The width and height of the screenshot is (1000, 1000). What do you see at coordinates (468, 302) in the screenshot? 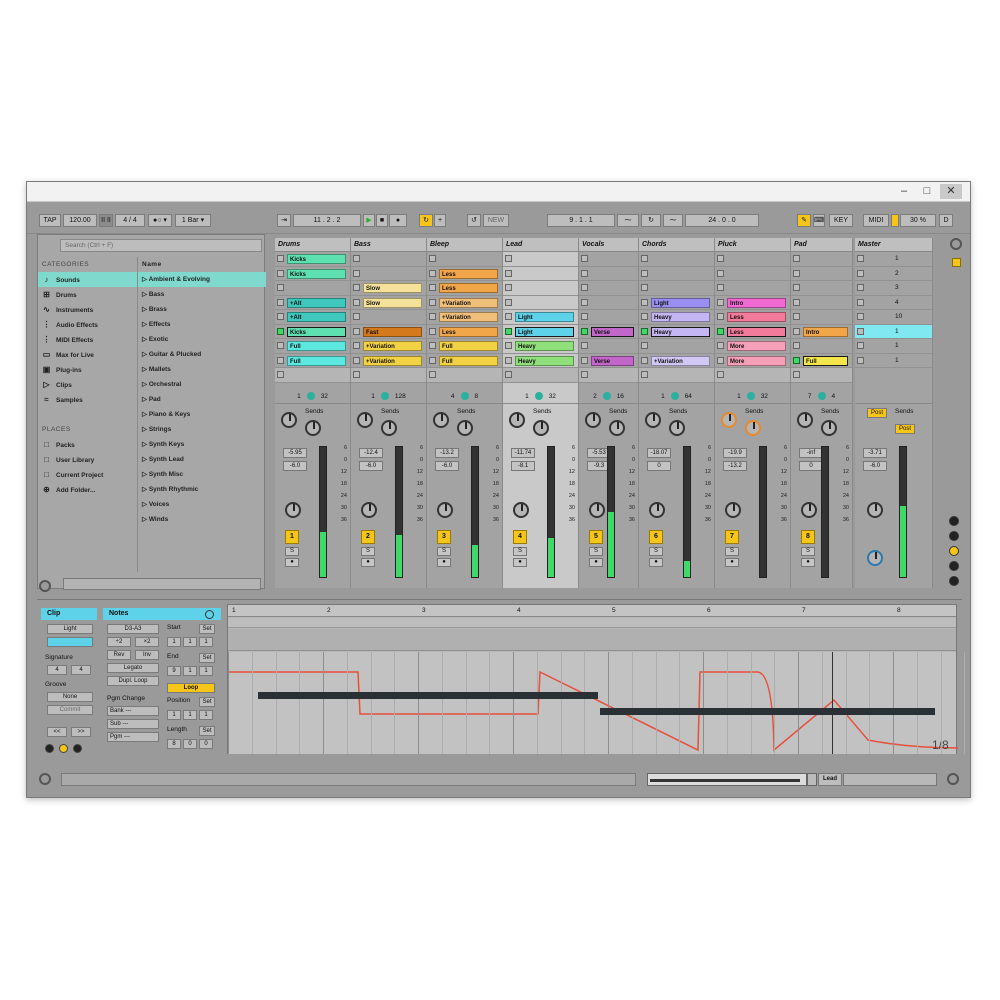
I see `clip: +Variation` at bounding box center [468, 302].